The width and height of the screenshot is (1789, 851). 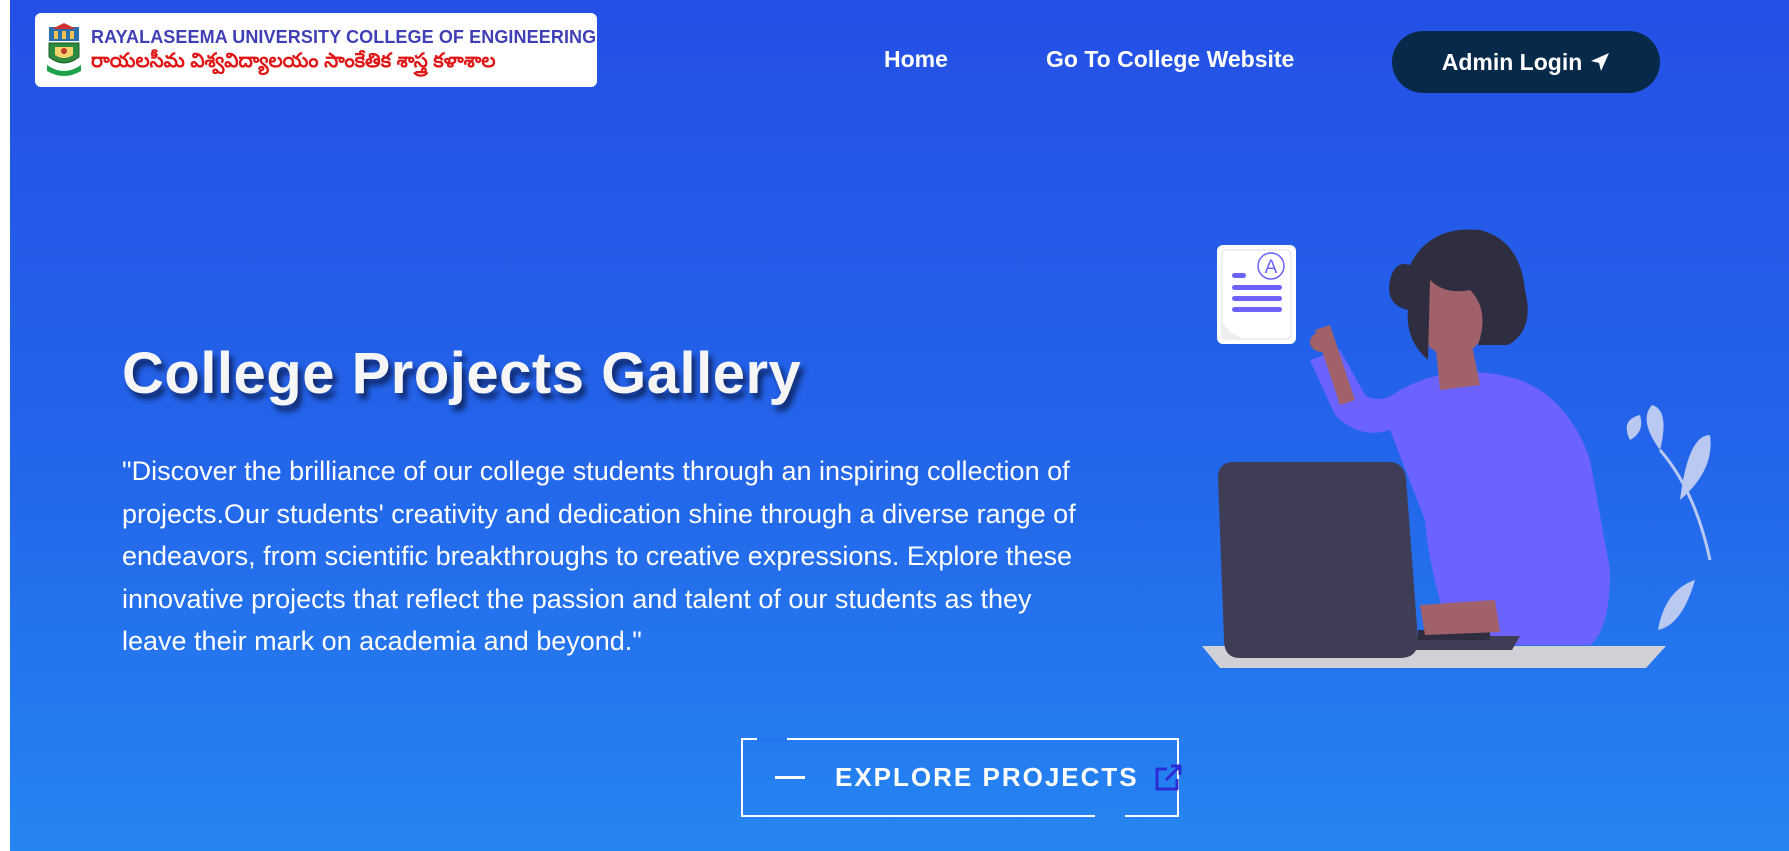 I want to click on document-grade-letter: A, so click(x=1271, y=267).